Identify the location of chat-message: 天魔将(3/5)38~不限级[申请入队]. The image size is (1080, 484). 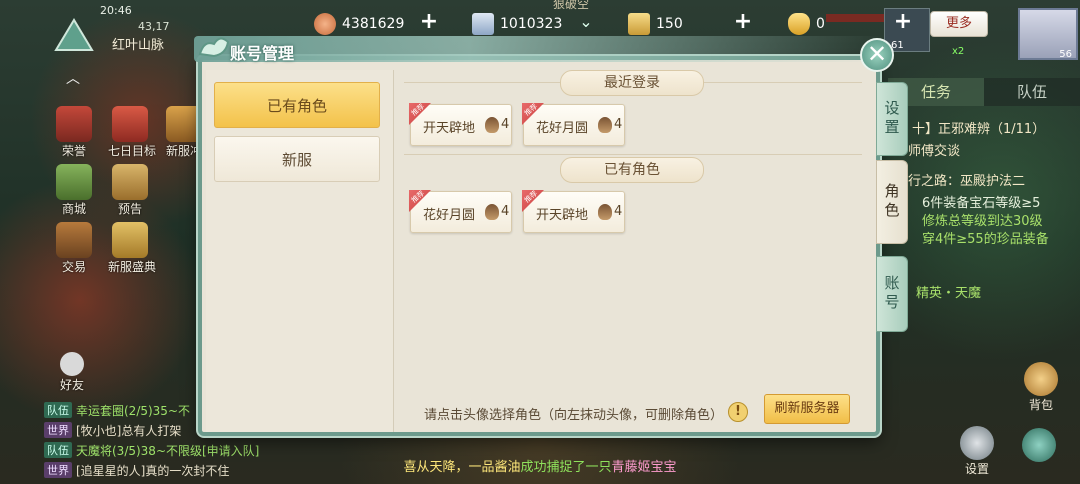
(168, 450).